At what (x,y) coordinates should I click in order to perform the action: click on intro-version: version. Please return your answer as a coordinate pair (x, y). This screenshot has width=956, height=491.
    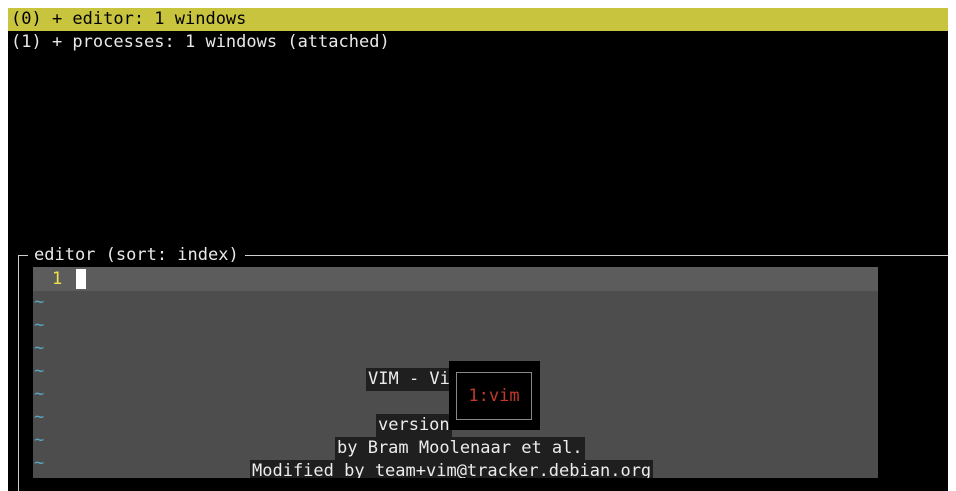
    Looking at the image, I should click on (414, 425).